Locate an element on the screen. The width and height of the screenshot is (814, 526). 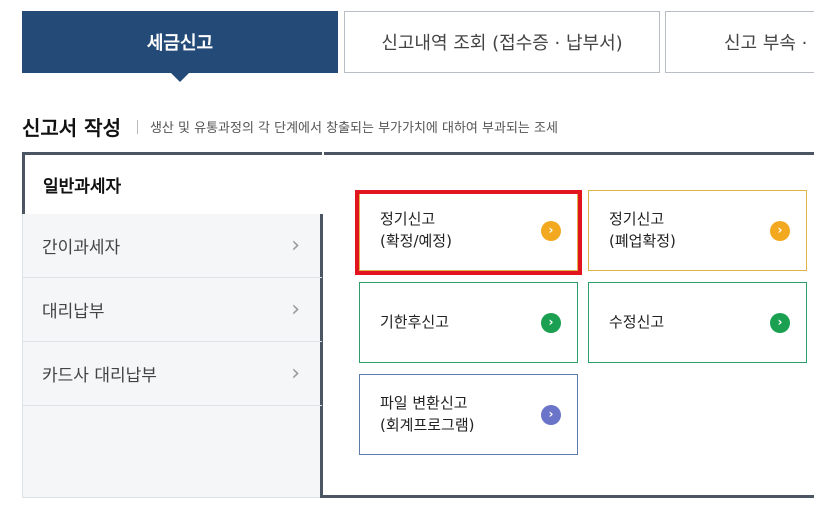
sidebar-item-general-taxpayer: 일반과세자 is located at coordinates (172, 183).